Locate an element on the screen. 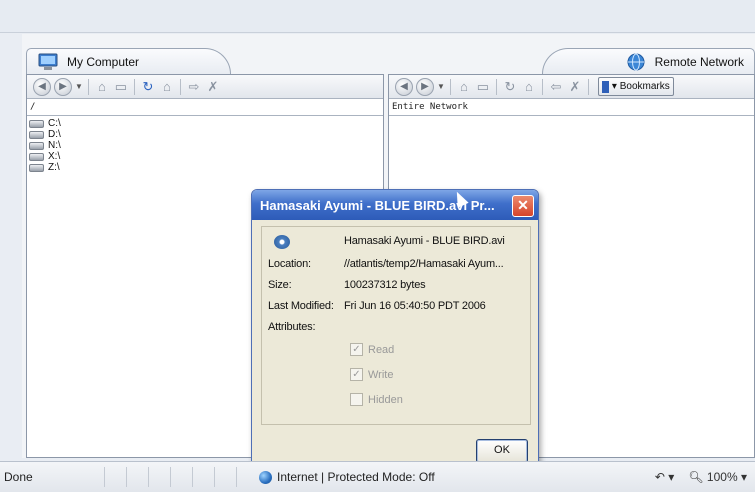 This screenshot has width=755, height=492. attributes-label: Attributes: is located at coordinates (292, 327).